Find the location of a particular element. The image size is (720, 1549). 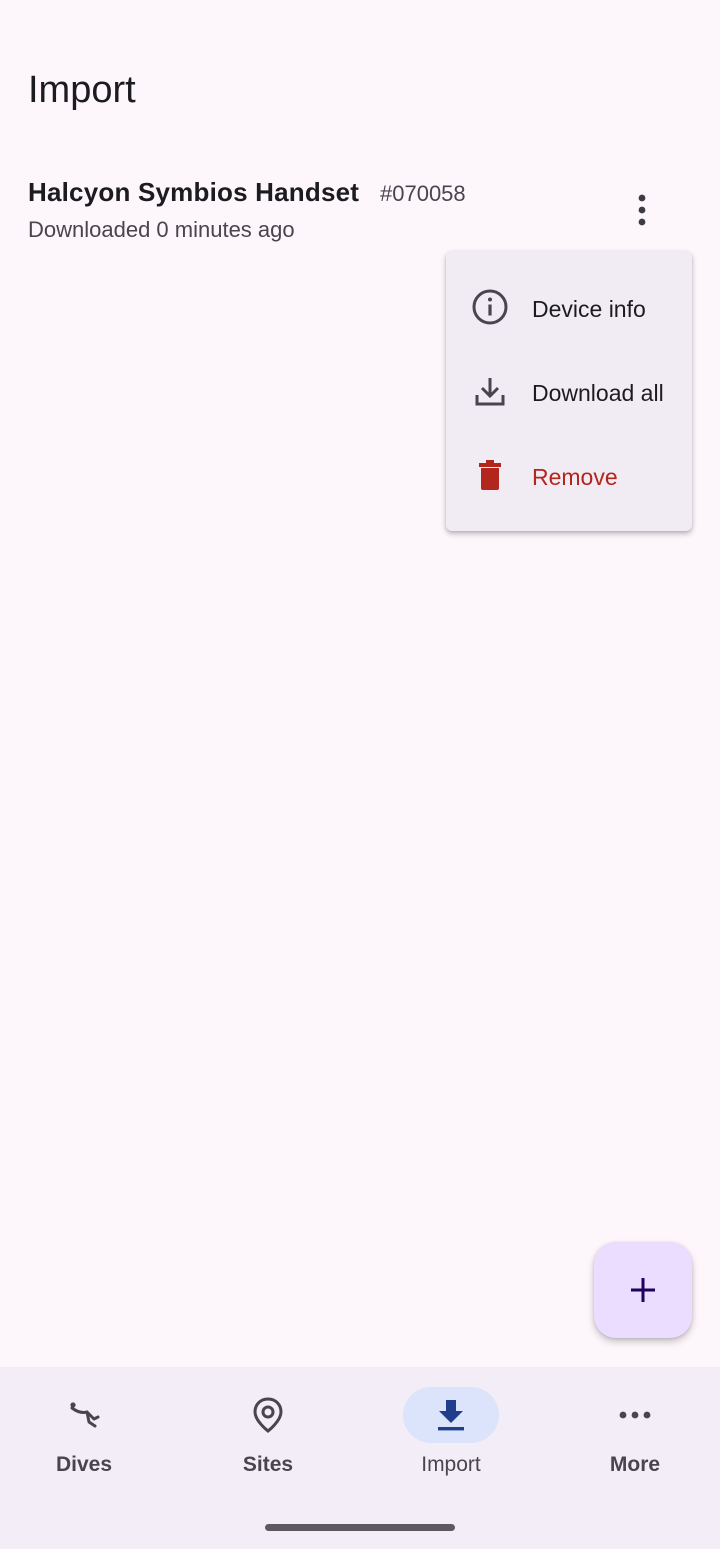

diver-icon is located at coordinates (85, 1415).